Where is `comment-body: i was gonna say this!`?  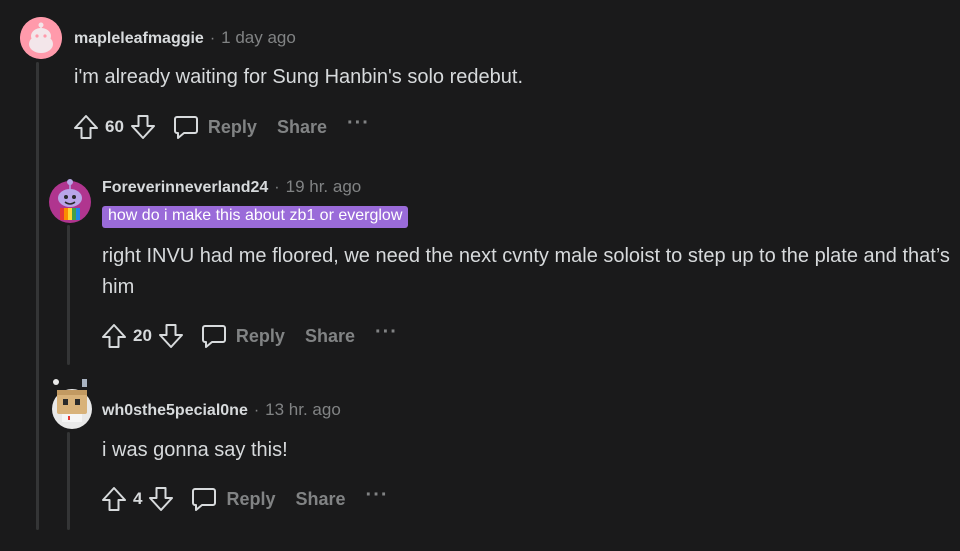
comment-body: i was gonna say this! is located at coordinates (195, 450).